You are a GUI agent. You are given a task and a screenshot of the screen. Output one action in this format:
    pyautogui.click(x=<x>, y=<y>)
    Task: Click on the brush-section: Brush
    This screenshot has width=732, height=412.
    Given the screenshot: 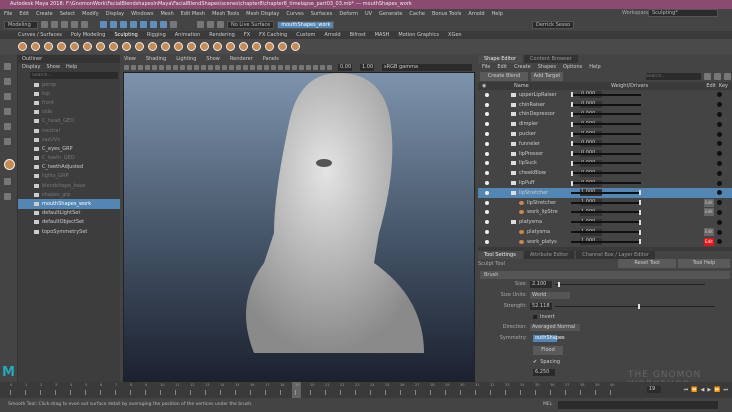 What is the action you would take?
    pyautogui.click(x=605, y=274)
    